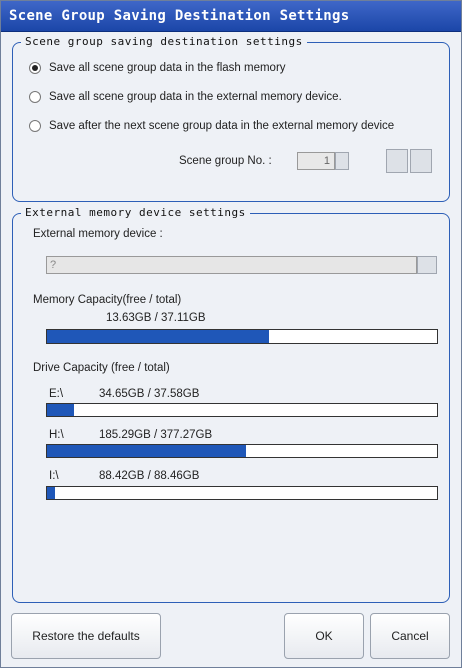 The image size is (462, 668). What do you see at coordinates (342, 161) in the screenshot?
I see `scene-group-no-spin-button` at bounding box center [342, 161].